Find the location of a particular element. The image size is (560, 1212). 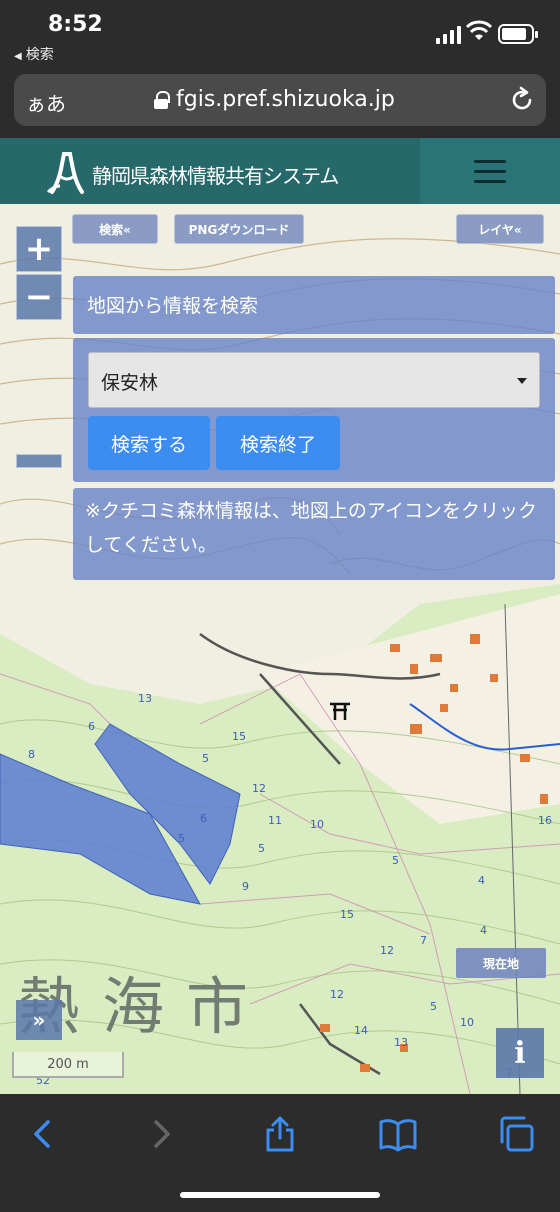

current-location-button: 現在地 is located at coordinates (501, 963).